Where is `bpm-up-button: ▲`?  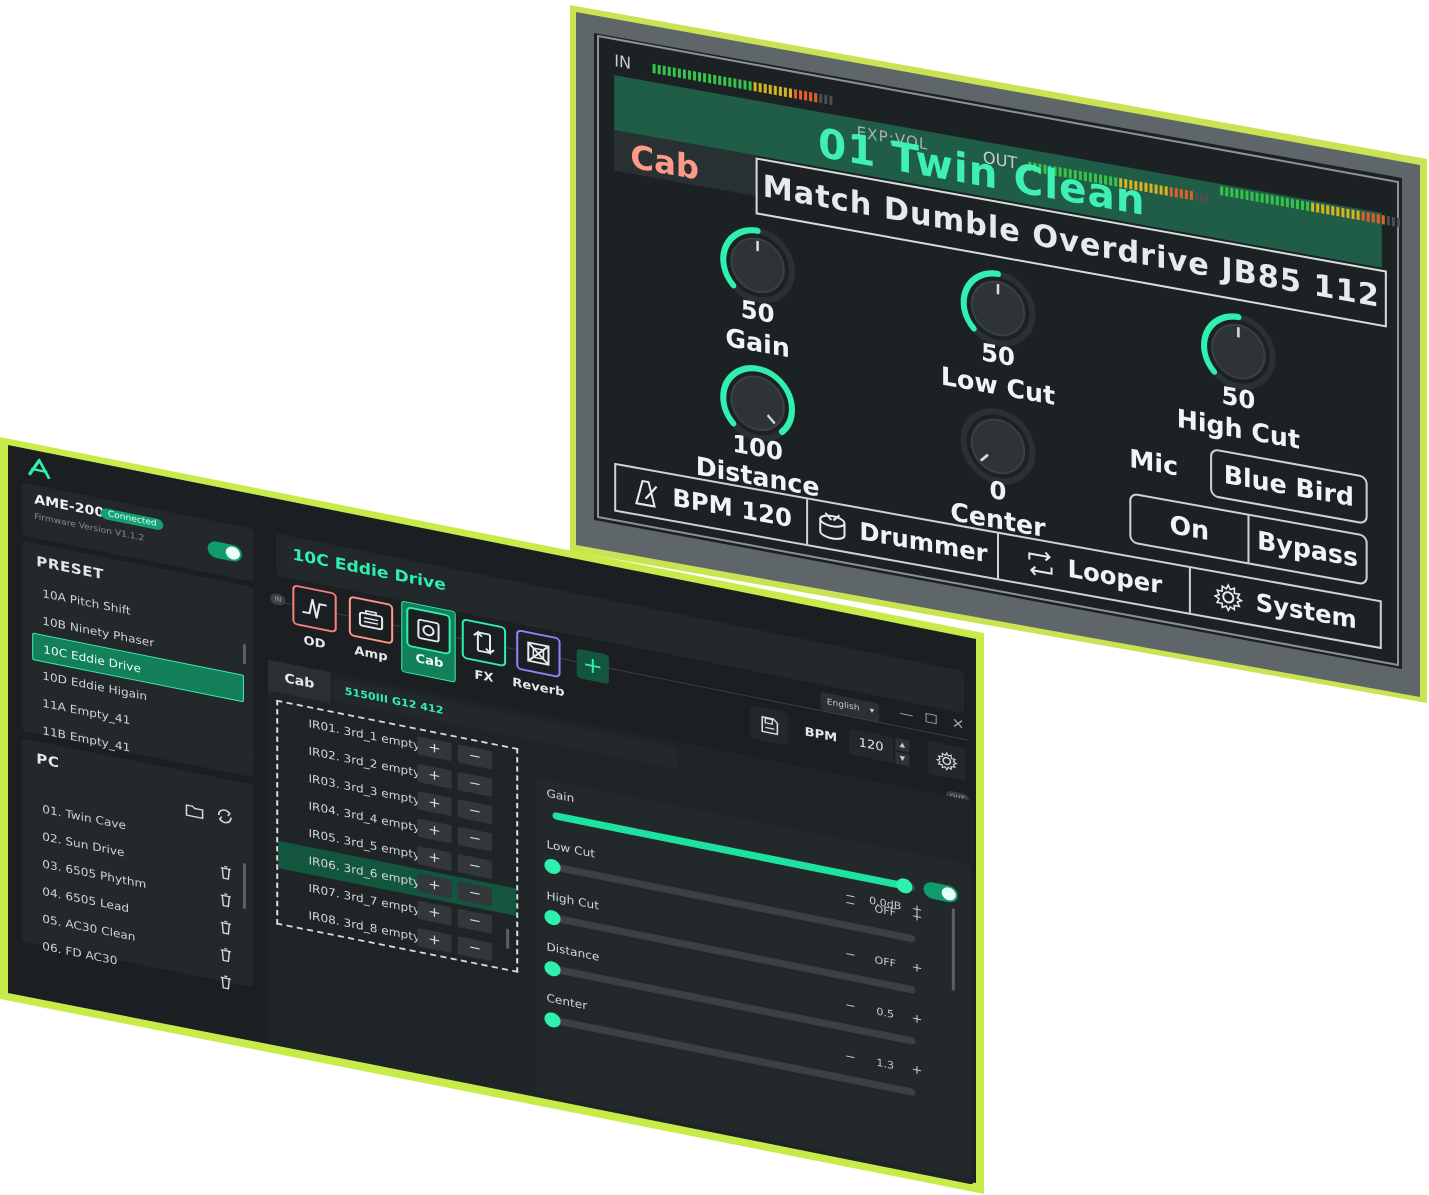 bpm-up-button: ▲ is located at coordinates (902, 745).